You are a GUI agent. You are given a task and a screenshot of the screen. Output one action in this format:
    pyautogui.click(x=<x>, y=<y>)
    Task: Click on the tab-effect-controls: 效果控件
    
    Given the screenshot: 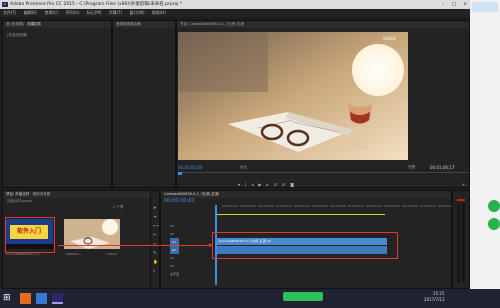 What is the action you would take?
    pyautogui.click(x=34, y=24)
    